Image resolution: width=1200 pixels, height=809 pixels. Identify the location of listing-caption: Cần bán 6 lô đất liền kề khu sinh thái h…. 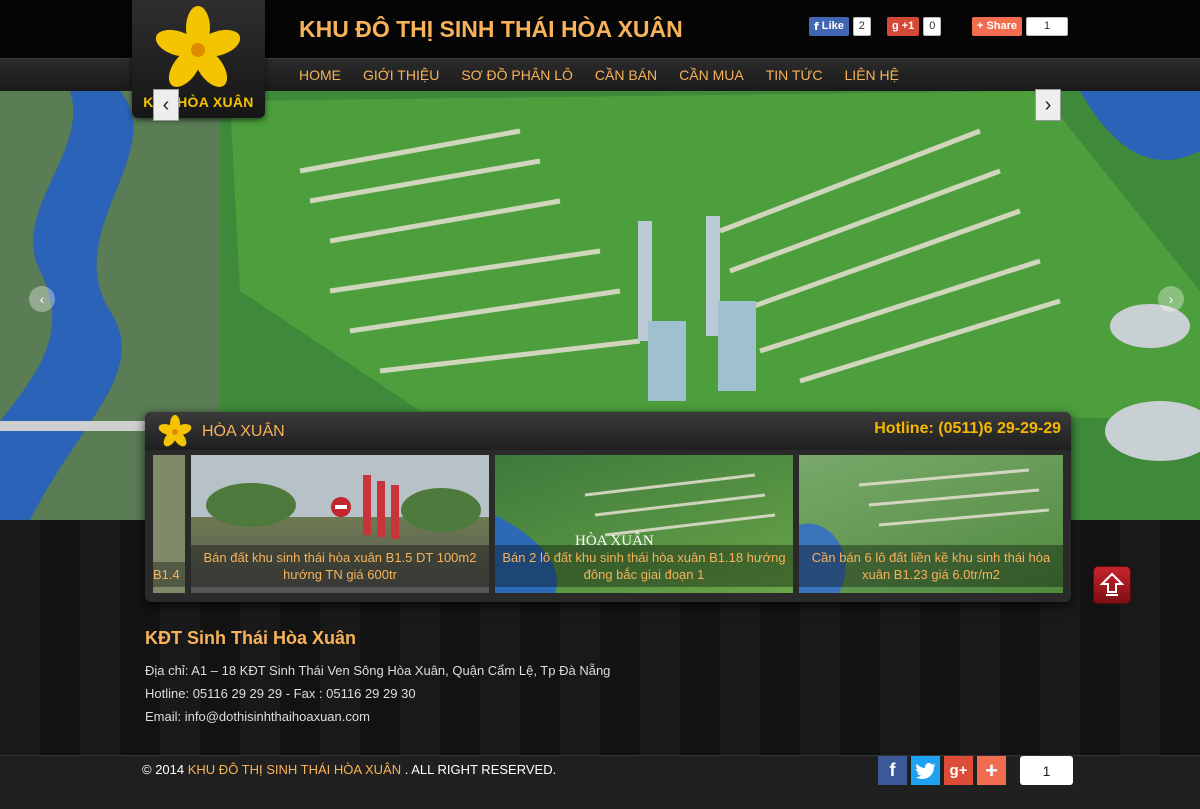
(931, 566).